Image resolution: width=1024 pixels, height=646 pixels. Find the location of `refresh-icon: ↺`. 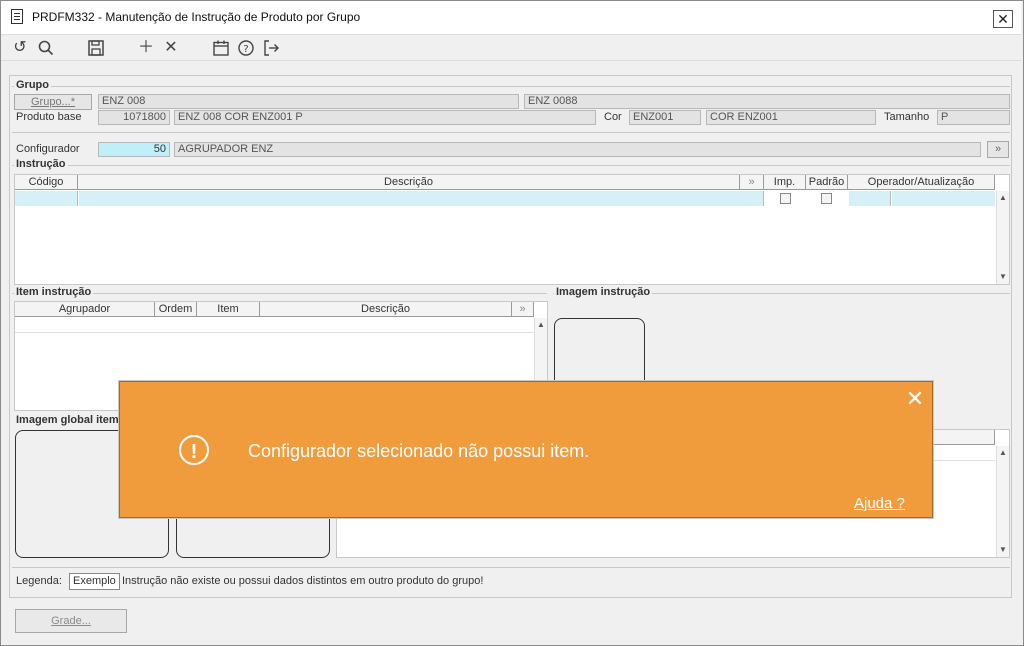

refresh-icon: ↺ is located at coordinates (20, 48).